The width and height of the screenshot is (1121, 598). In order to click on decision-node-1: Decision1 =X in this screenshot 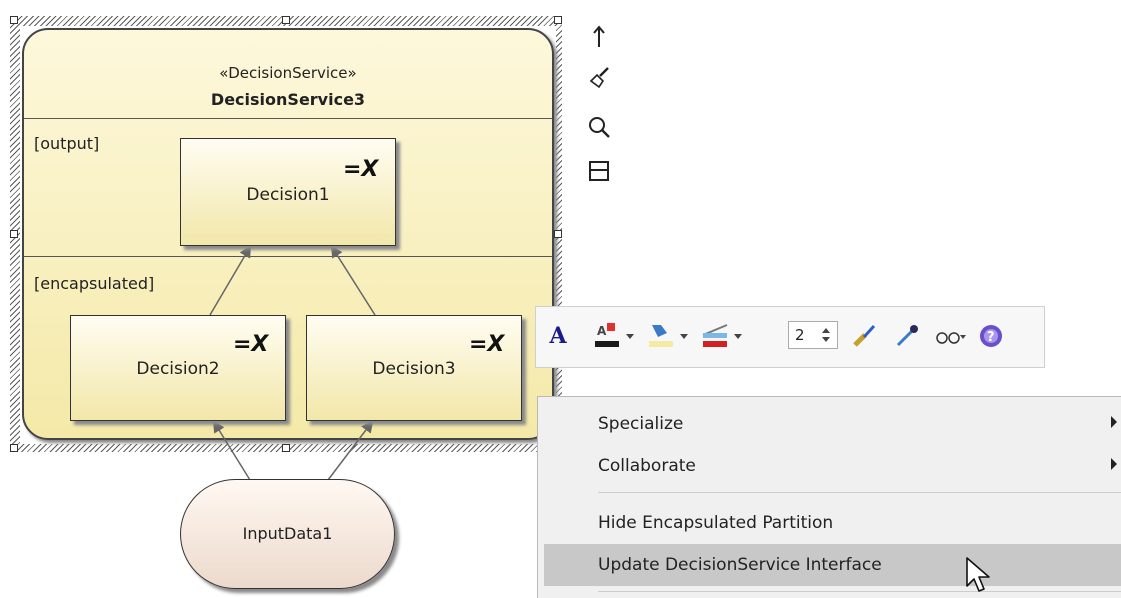, I will do `click(288, 192)`.